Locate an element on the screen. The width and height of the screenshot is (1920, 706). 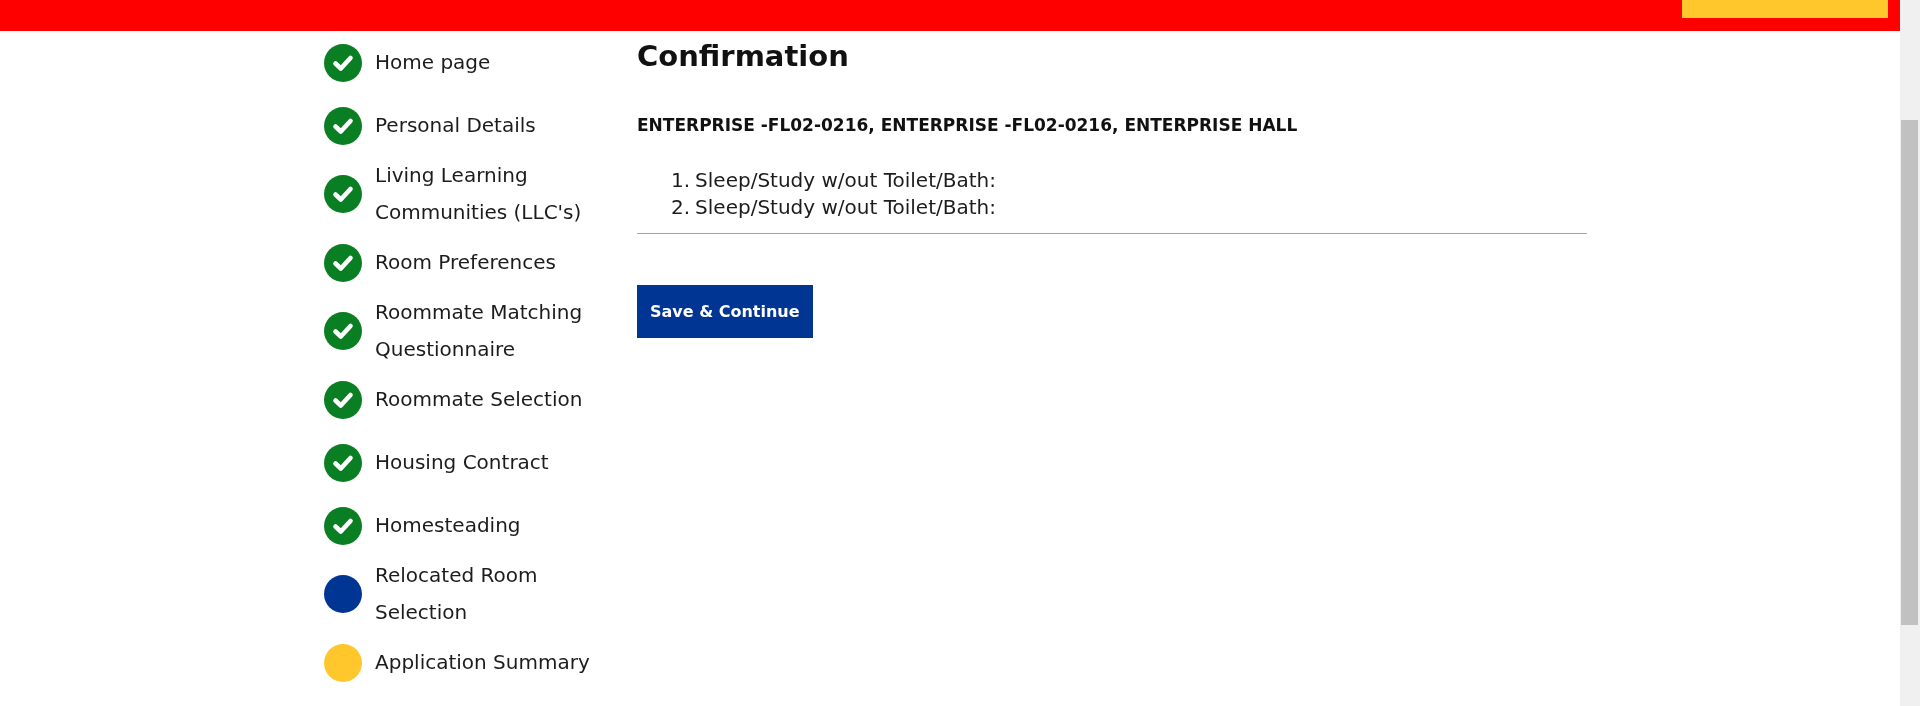
page-title: Confirmation is located at coordinates (743, 56).